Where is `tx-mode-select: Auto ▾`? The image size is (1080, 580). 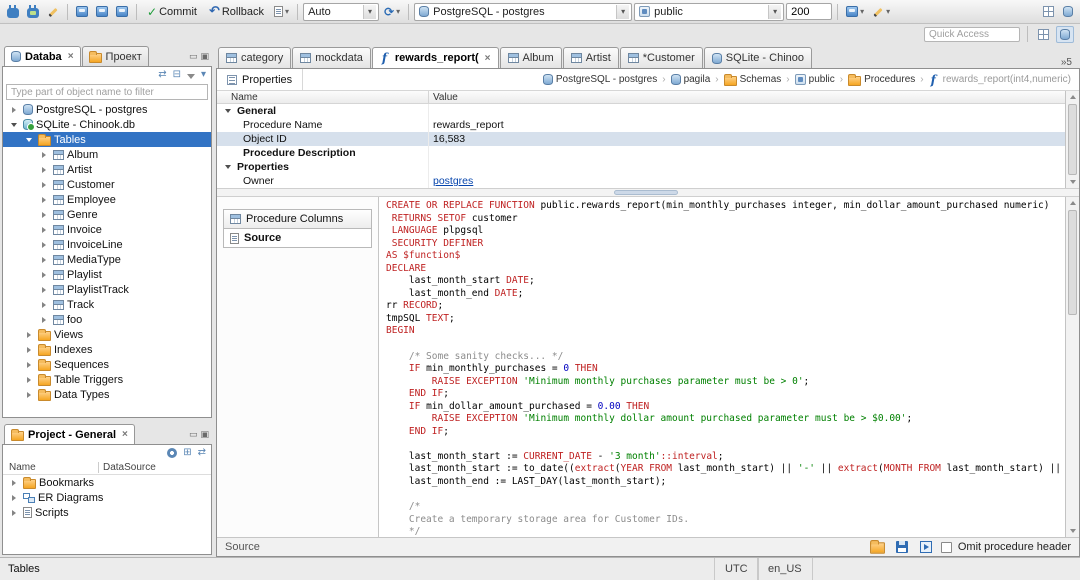
tx-mode-select: Auto ▾ is located at coordinates (341, 11).